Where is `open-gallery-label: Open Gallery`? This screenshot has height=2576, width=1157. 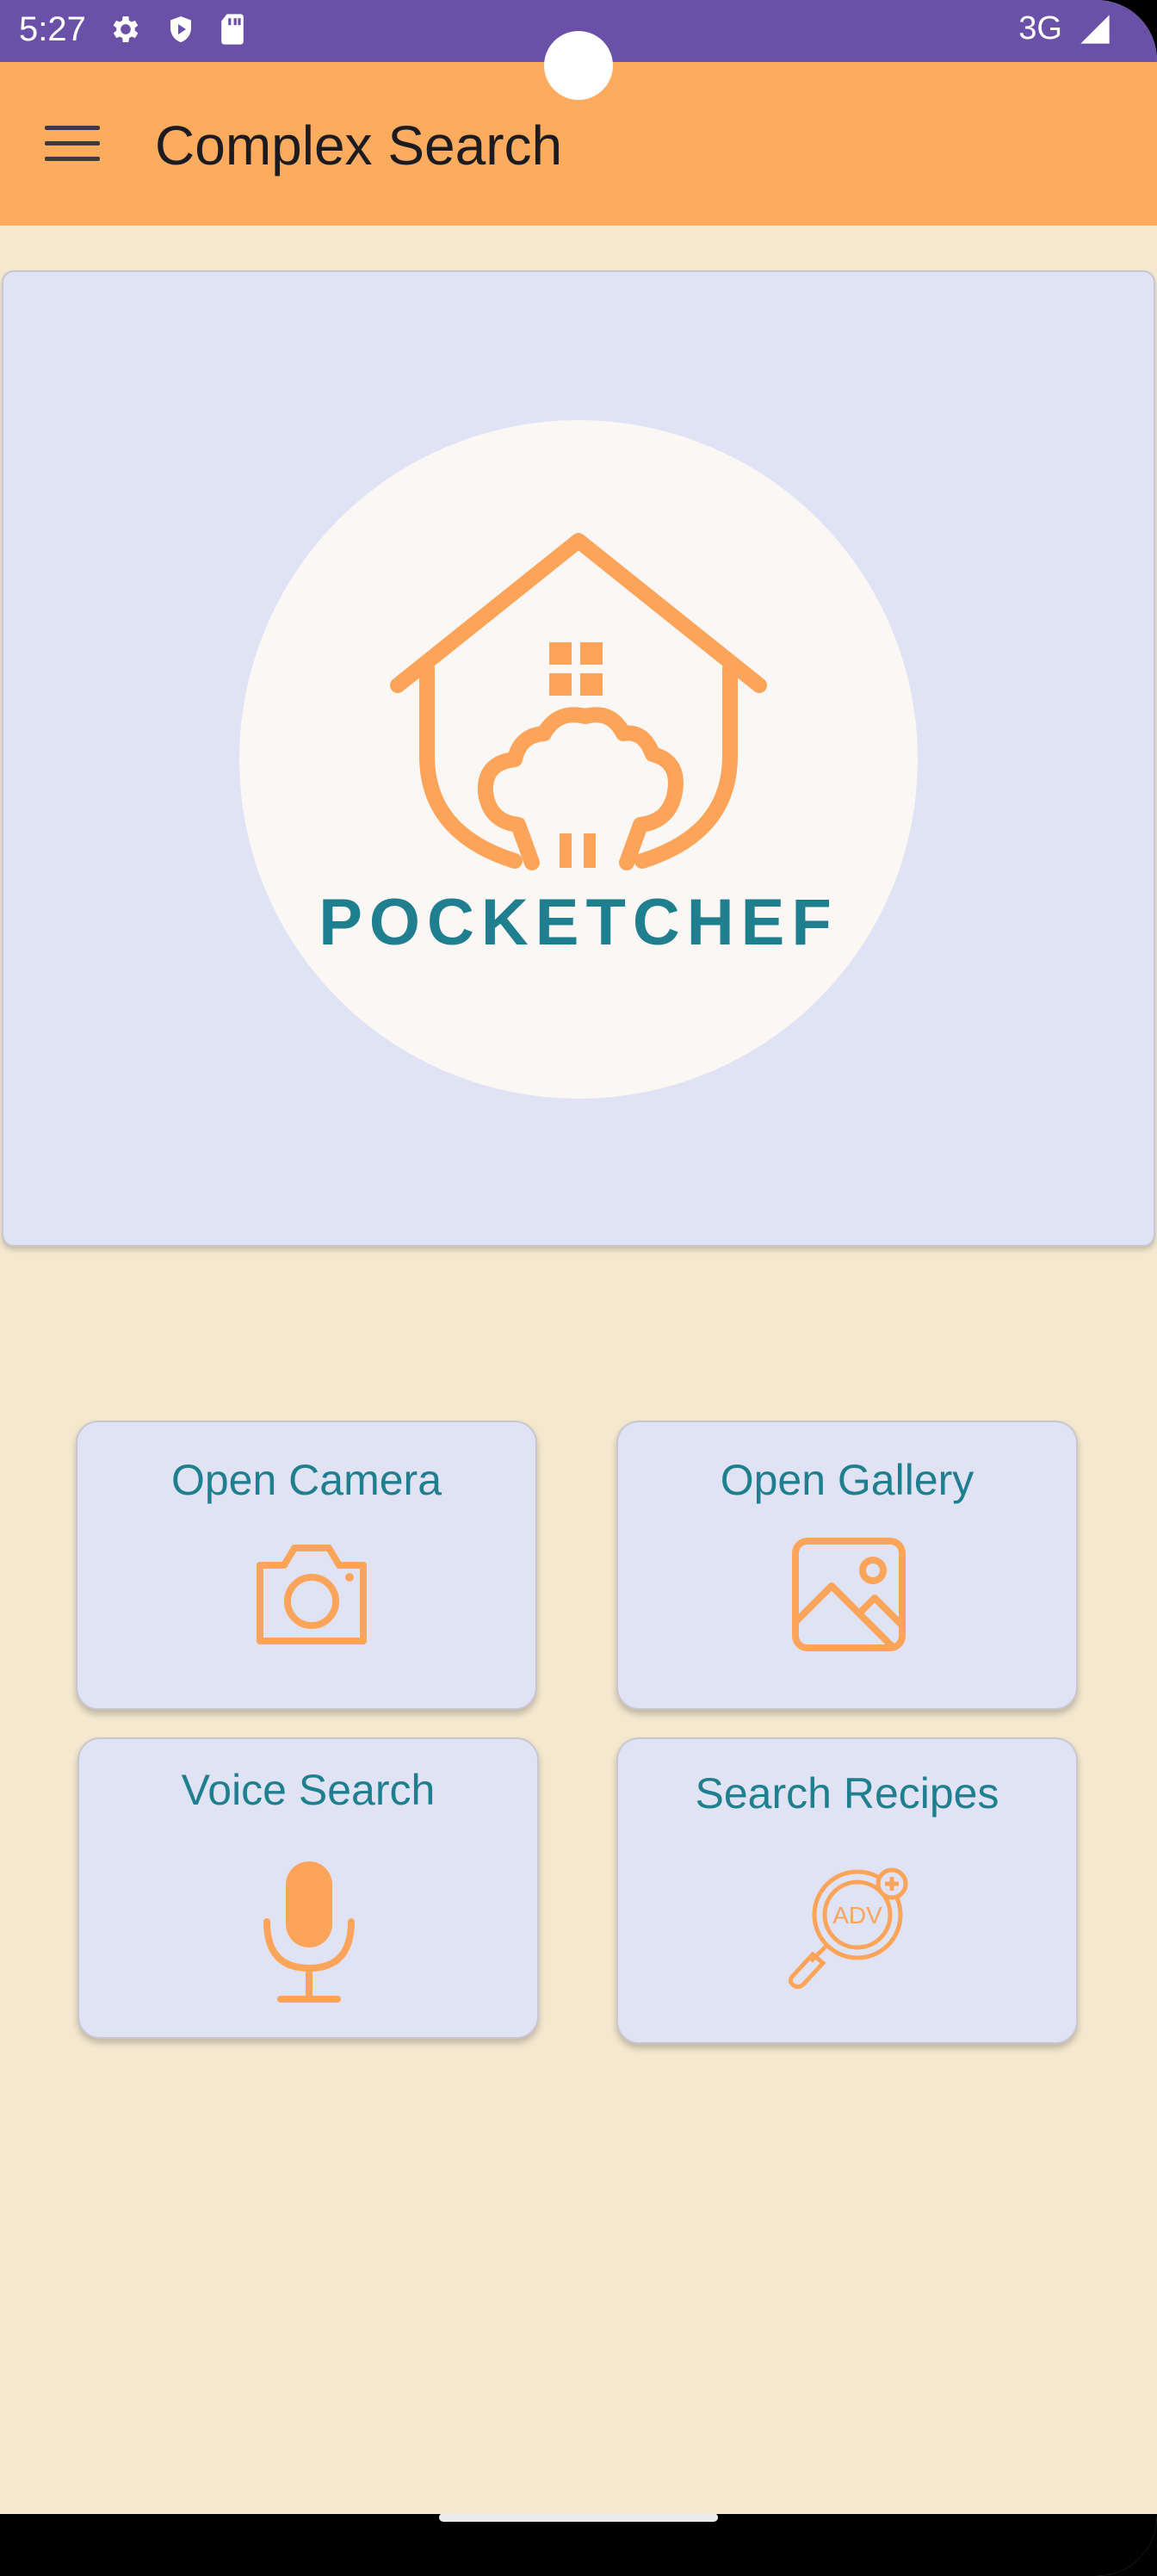 open-gallery-label: Open Gallery is located at coordinates (847, 1480).